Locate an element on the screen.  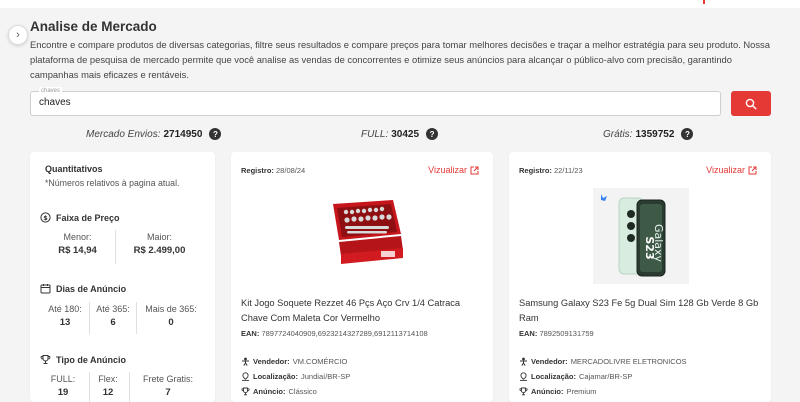
search-icon is located at coordinates (751, 104).